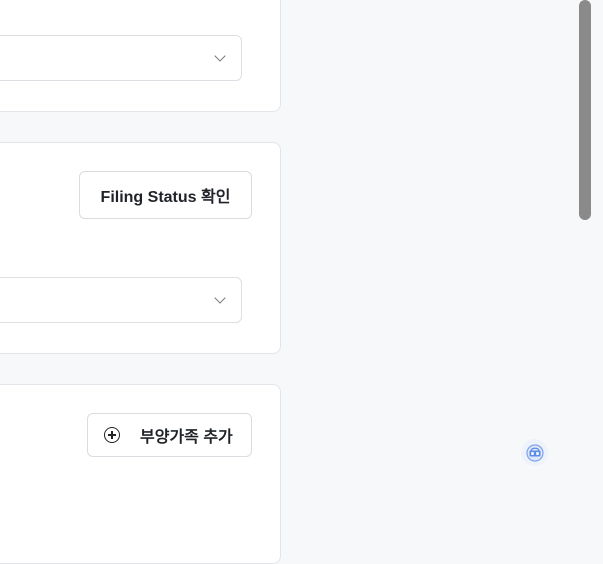 Image resolution: width=603 pixels, height=564 pixels. I want to click on translate-icon, so click(534, 452).